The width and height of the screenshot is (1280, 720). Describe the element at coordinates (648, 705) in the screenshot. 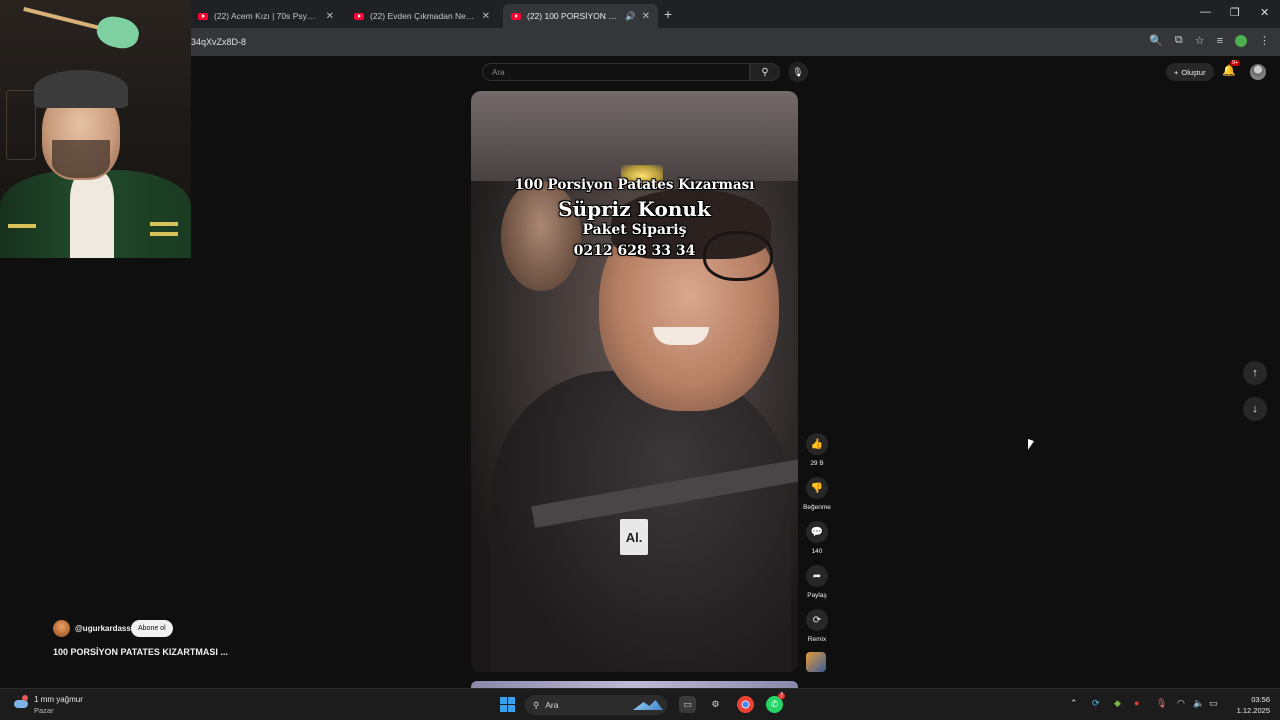

I see `search-highlight-icon` at that location.